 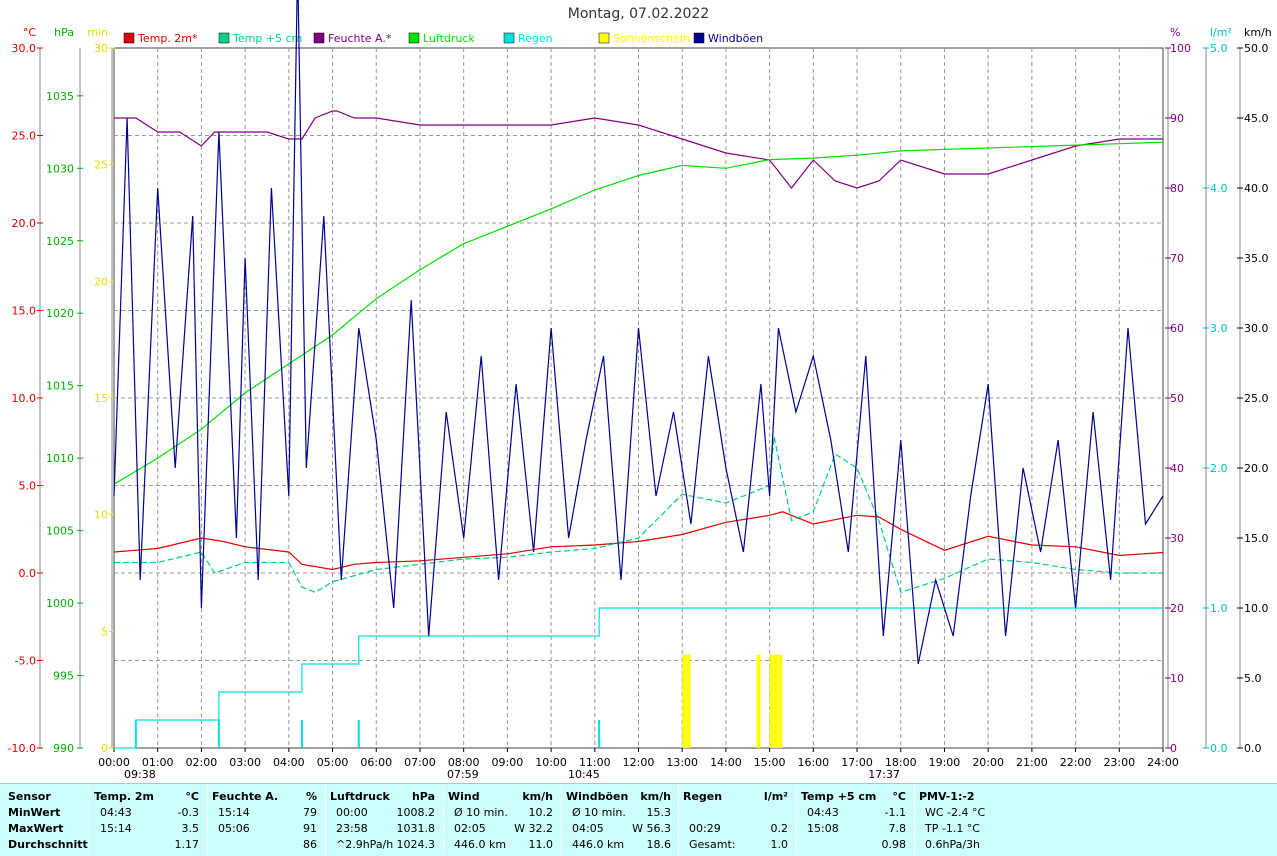 I want to click on time-marker-label: 10:45, so click(x=584, y=774).